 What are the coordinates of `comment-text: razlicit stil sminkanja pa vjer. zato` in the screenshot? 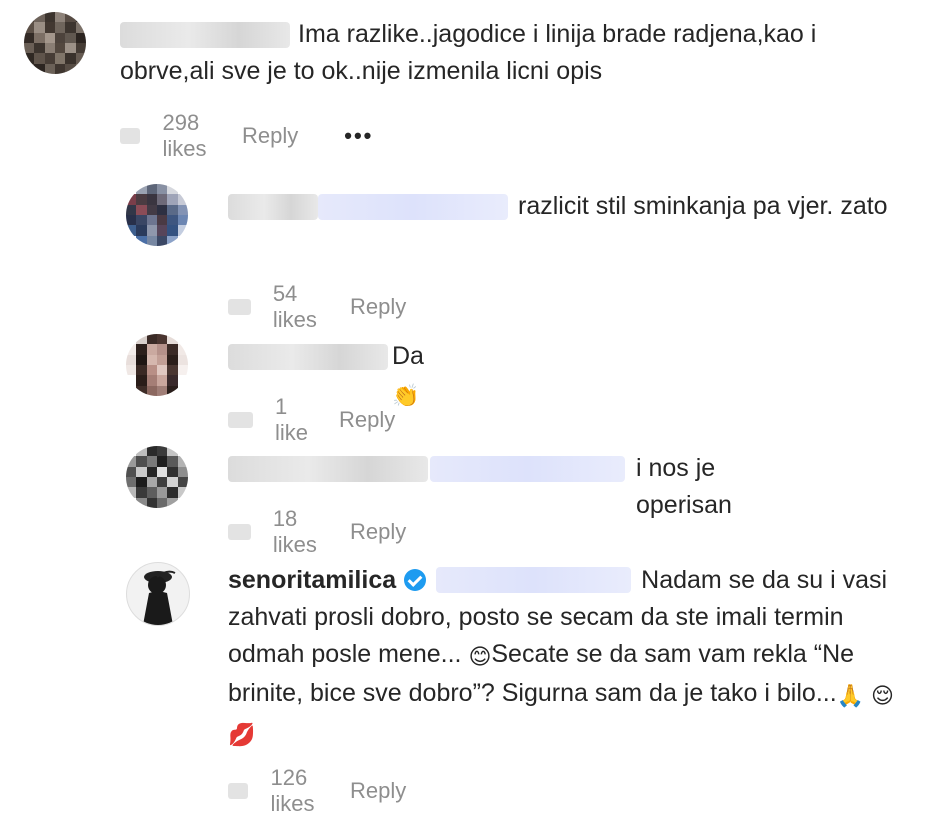 It's located at (703, 206).